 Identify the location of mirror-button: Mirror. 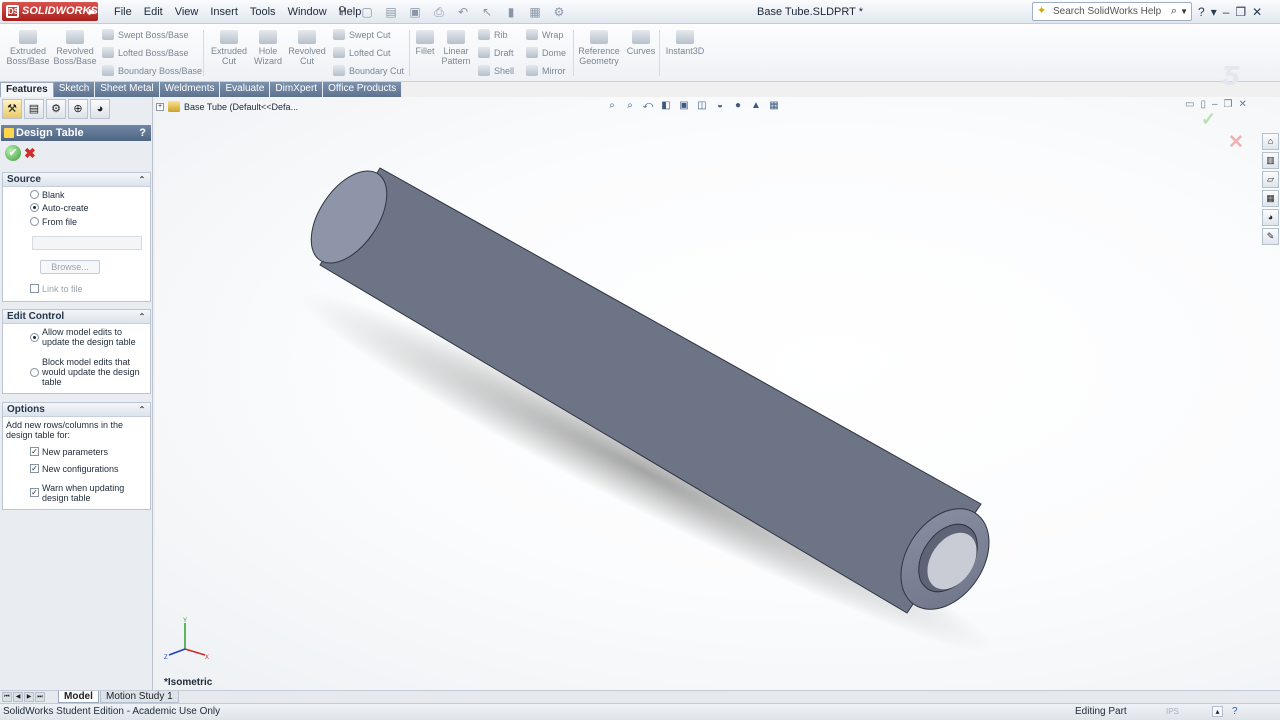
(546, 71).